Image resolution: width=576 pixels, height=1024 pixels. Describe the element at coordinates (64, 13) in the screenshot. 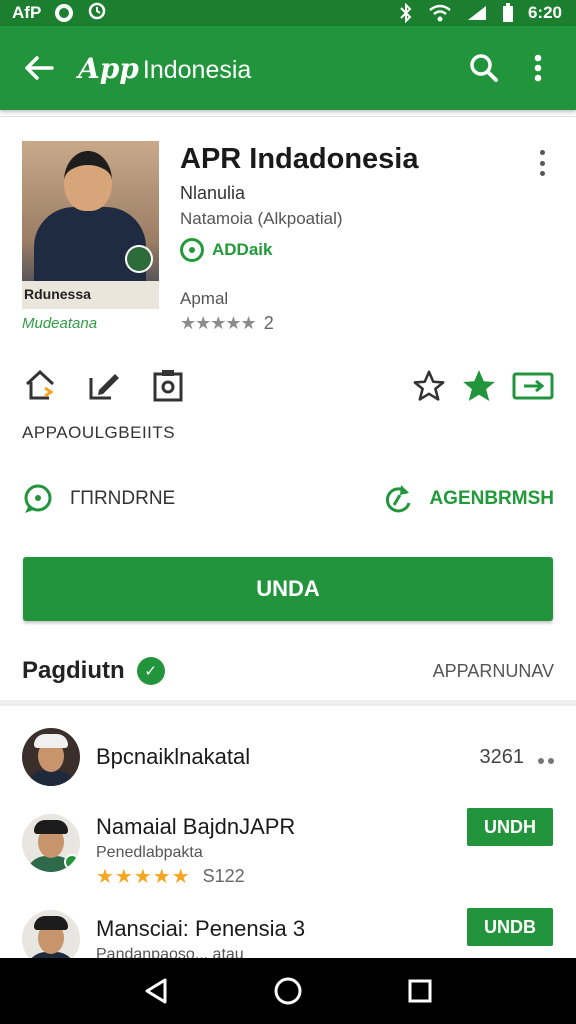

I see `notification-icon` at that location.